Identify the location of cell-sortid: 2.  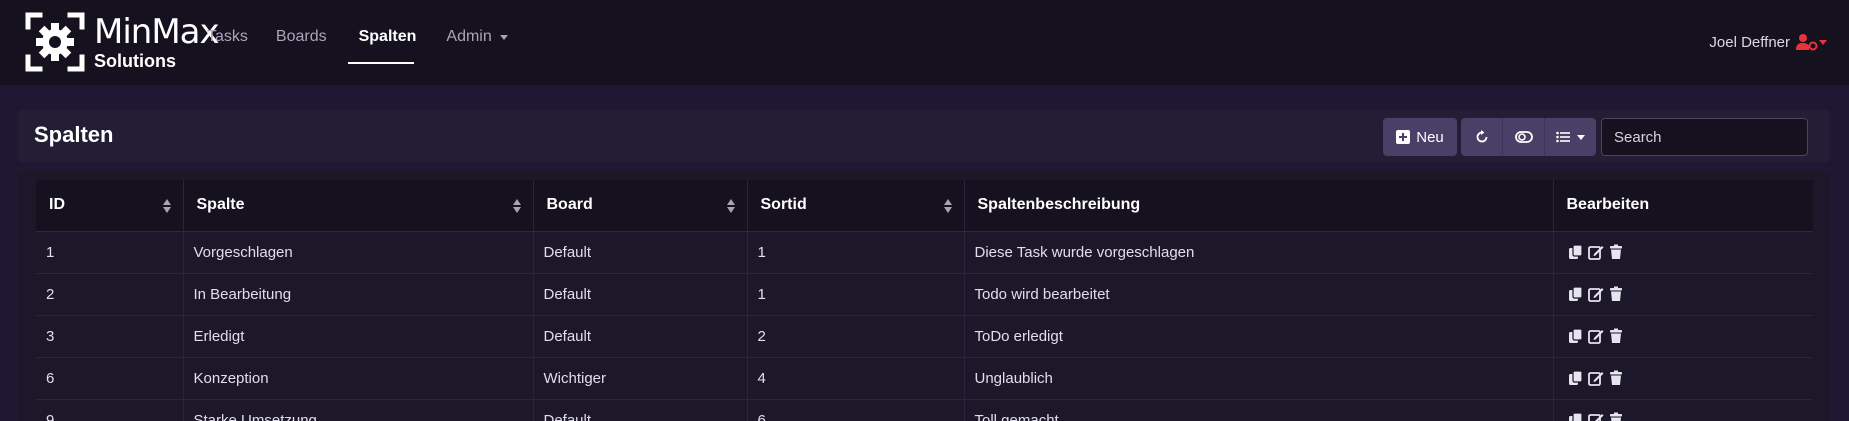
(856, 336).